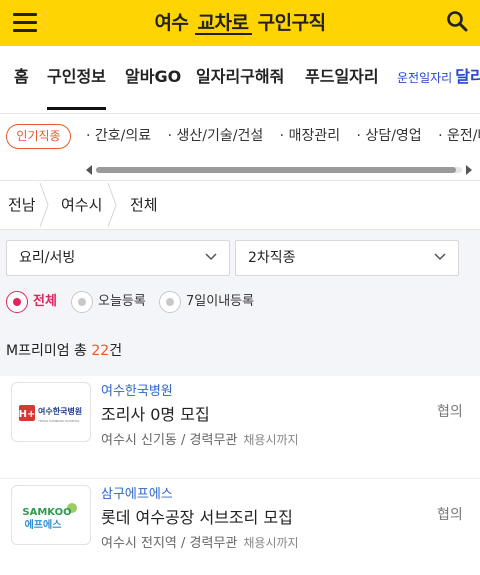 This screenshot has width=480, height=575. What do you see at coordinates (457, 21) in the screenshot?
I see `search-icon` at bounding box center [457, 21].